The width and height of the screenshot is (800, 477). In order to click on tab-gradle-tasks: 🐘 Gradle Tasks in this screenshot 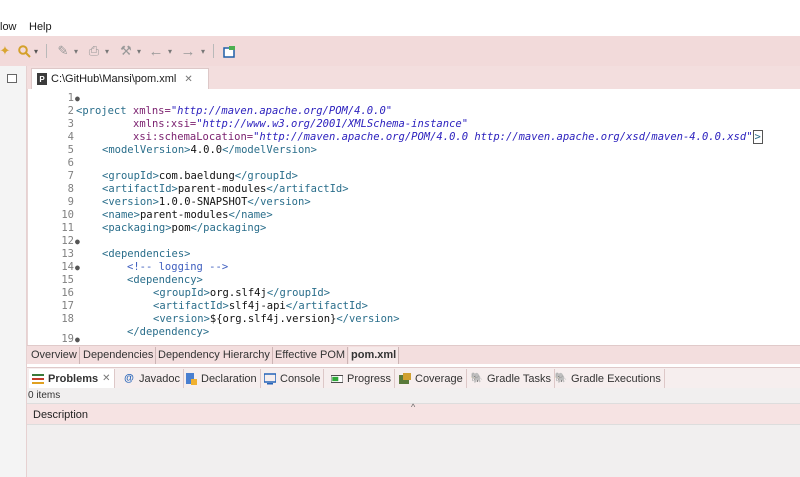, I will do `click(511, 378)`.